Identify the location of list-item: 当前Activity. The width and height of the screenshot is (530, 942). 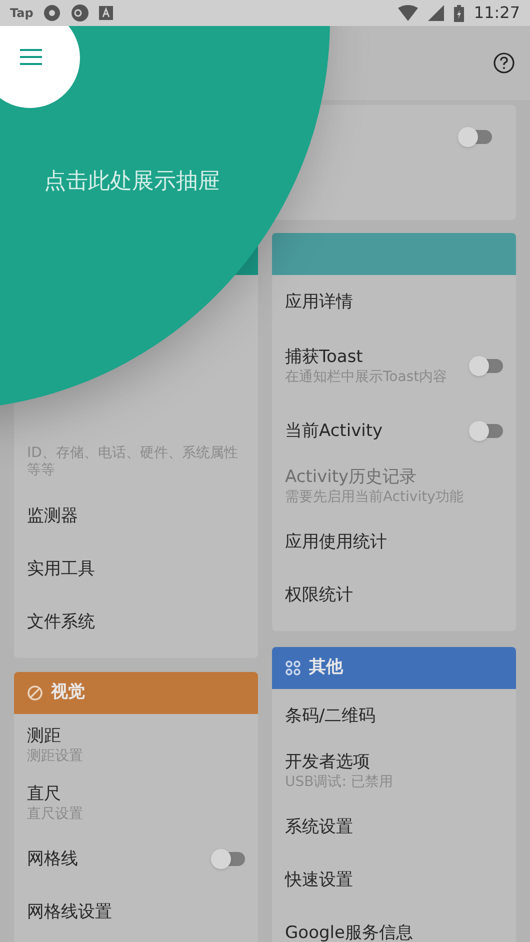
(394, 430).